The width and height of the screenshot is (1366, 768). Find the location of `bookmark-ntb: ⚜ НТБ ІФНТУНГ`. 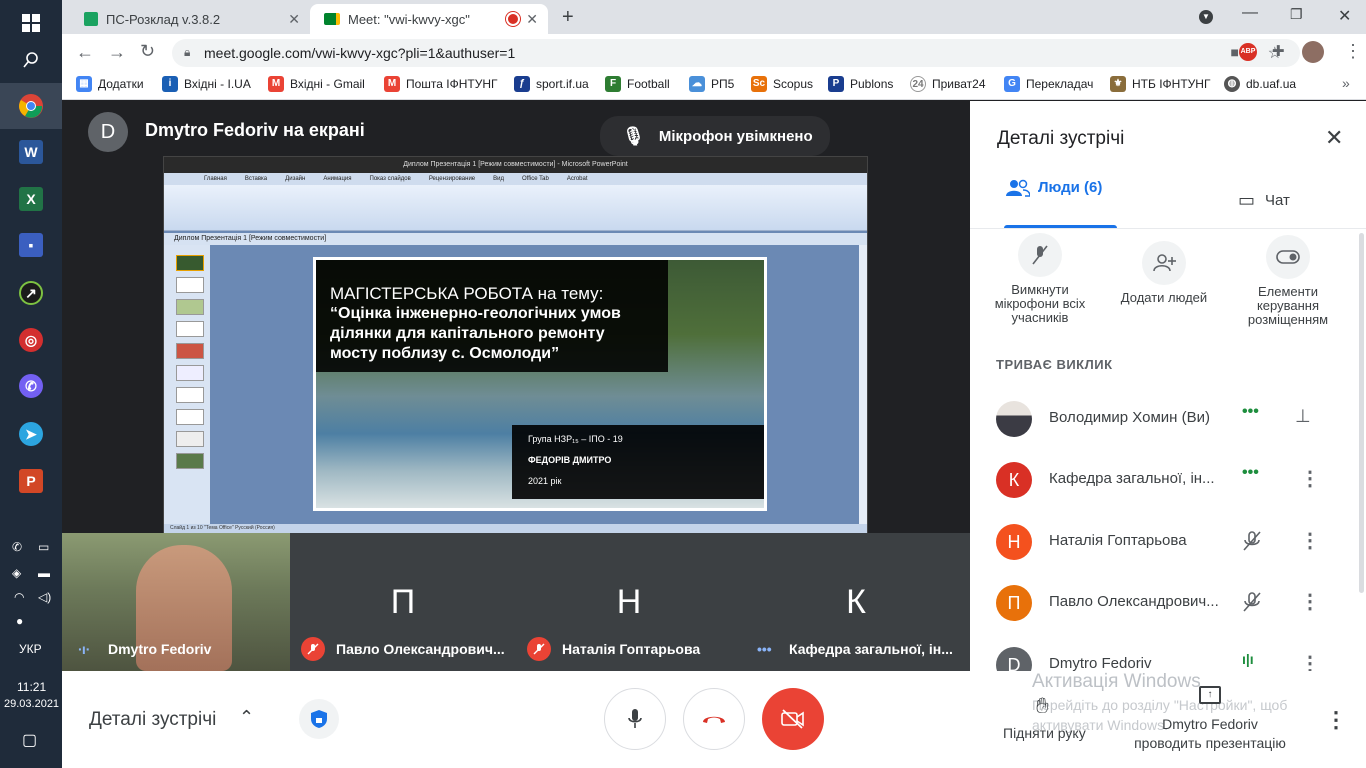

bookmark-ntb: ⚜ НТБ ІФНТУНГ is located at coordinates (1160, 84).